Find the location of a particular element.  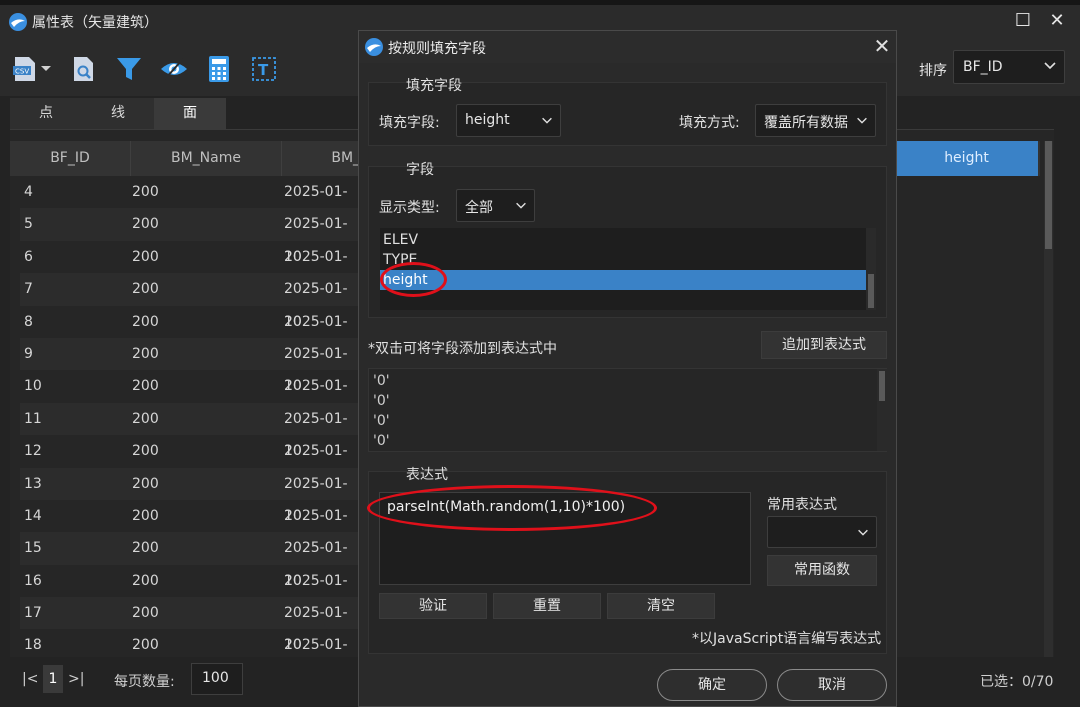

reset-button: 重置 is located at coordinates (547, 606).